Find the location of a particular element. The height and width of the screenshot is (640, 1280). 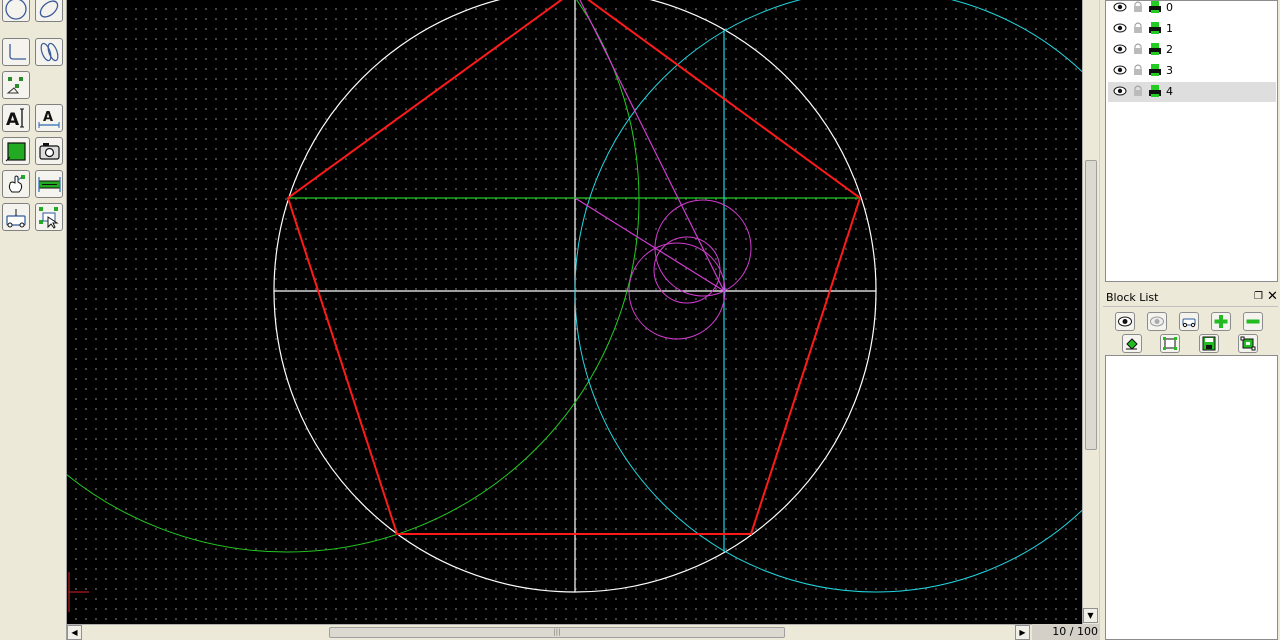

show-all-blocks-button is located at coordinates (1125, 321).